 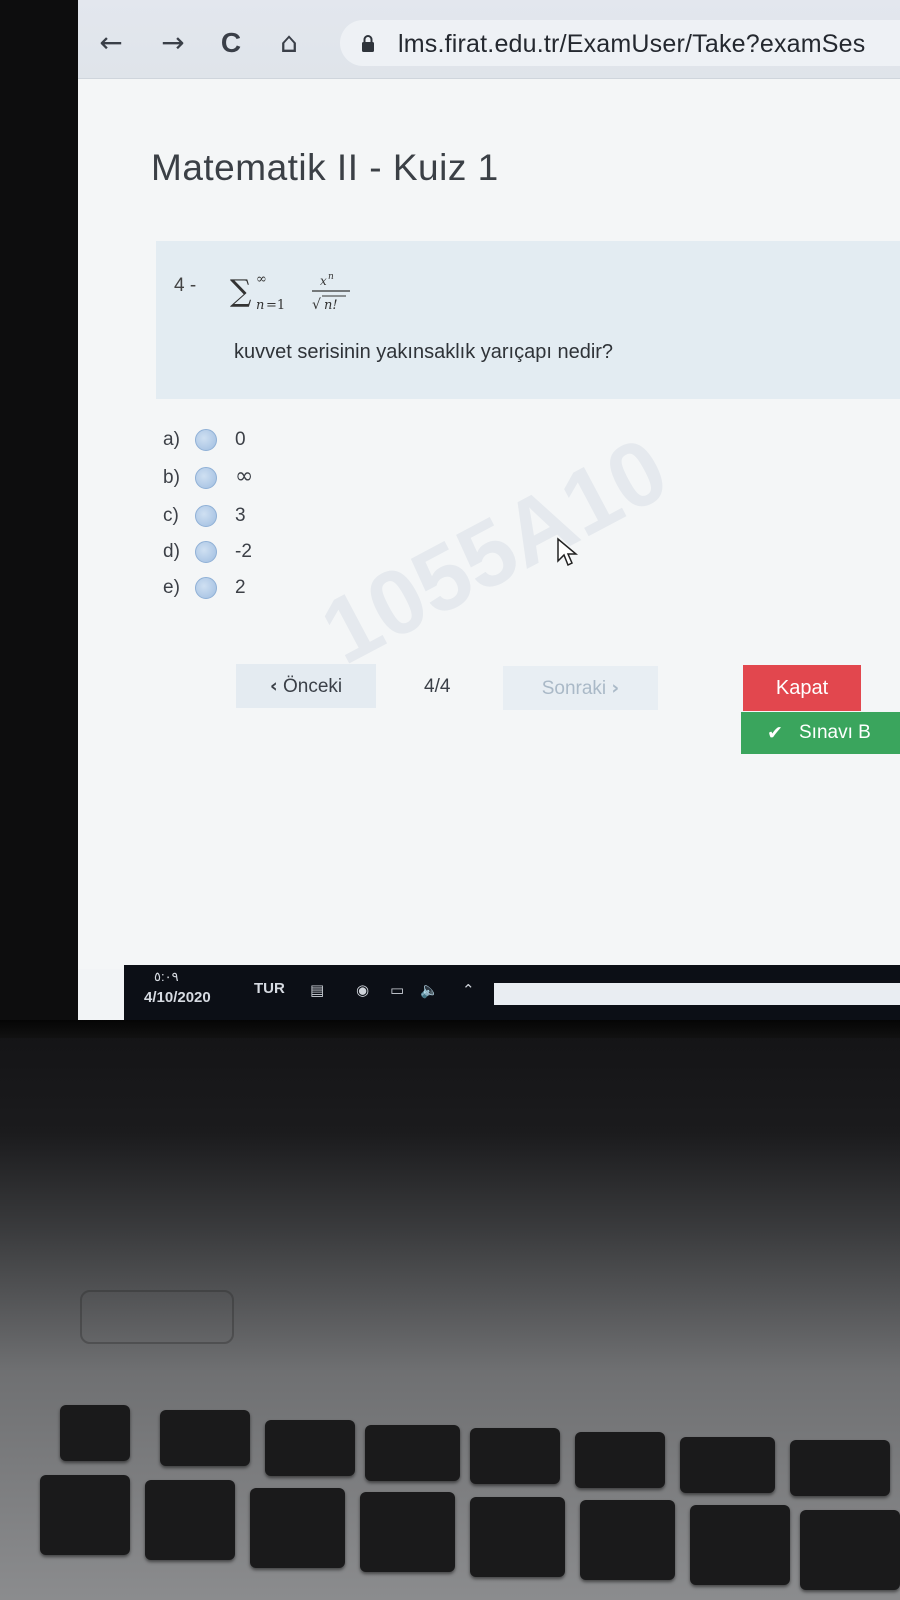 What do you see at coordinates (171, 515) in the screenshot?
I see `option-letter: c)` at bounding box center [171, 515].